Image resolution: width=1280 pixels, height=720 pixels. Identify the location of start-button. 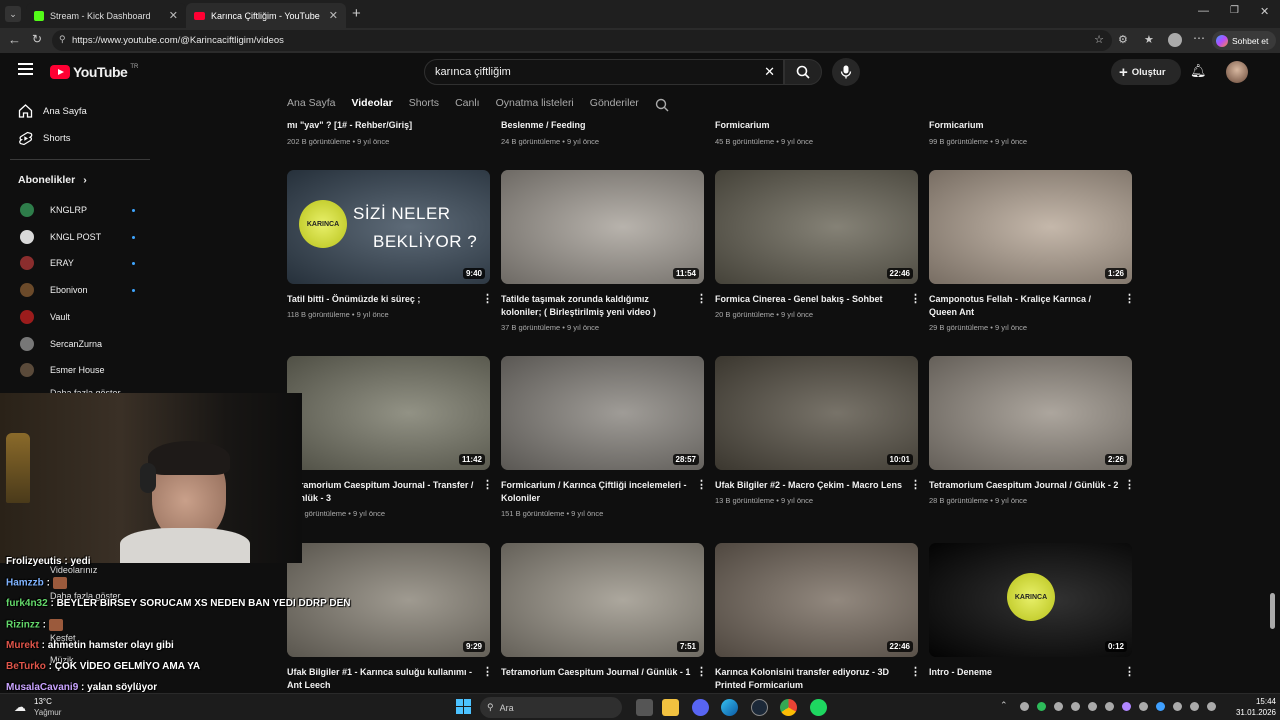
(463, 706).